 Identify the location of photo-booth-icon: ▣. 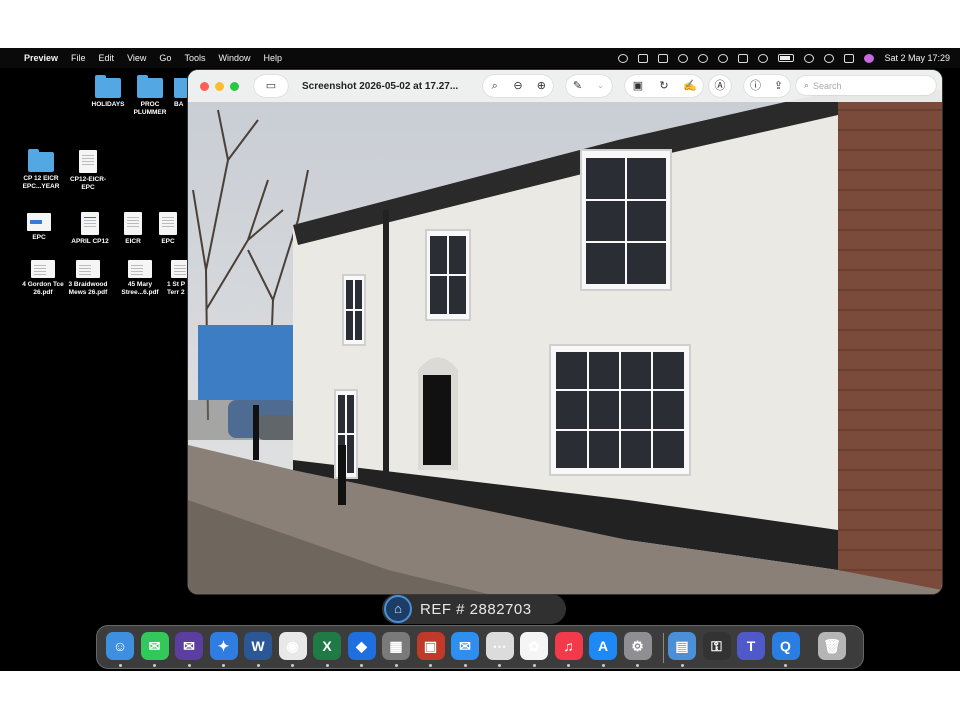
(430, 646).